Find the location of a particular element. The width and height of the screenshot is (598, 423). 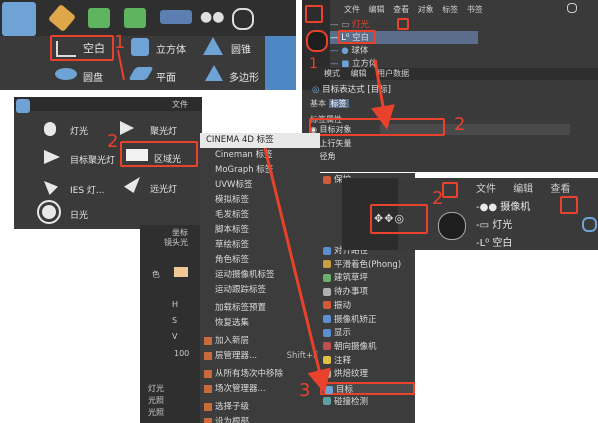

bulb-tool-icon is located at coordinates (23, 106).